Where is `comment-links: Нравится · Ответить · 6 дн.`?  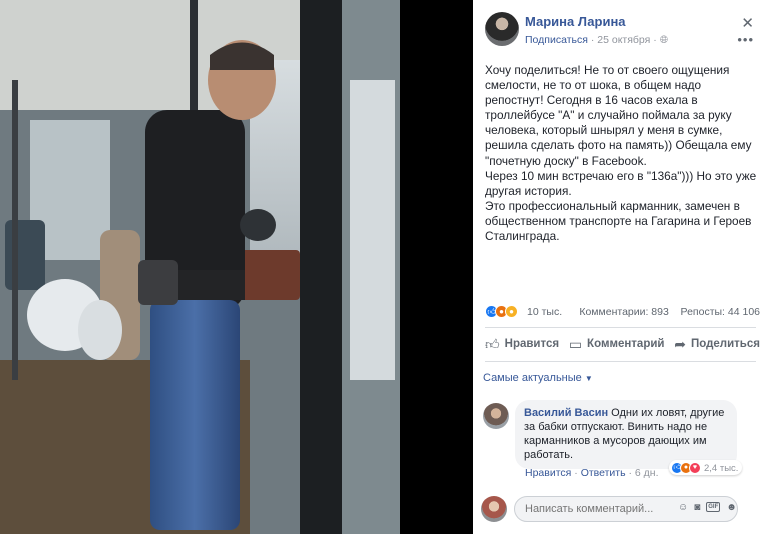 comment-links: Нравится · Ответить · 6 дн. is located at coordinates (592, 473).